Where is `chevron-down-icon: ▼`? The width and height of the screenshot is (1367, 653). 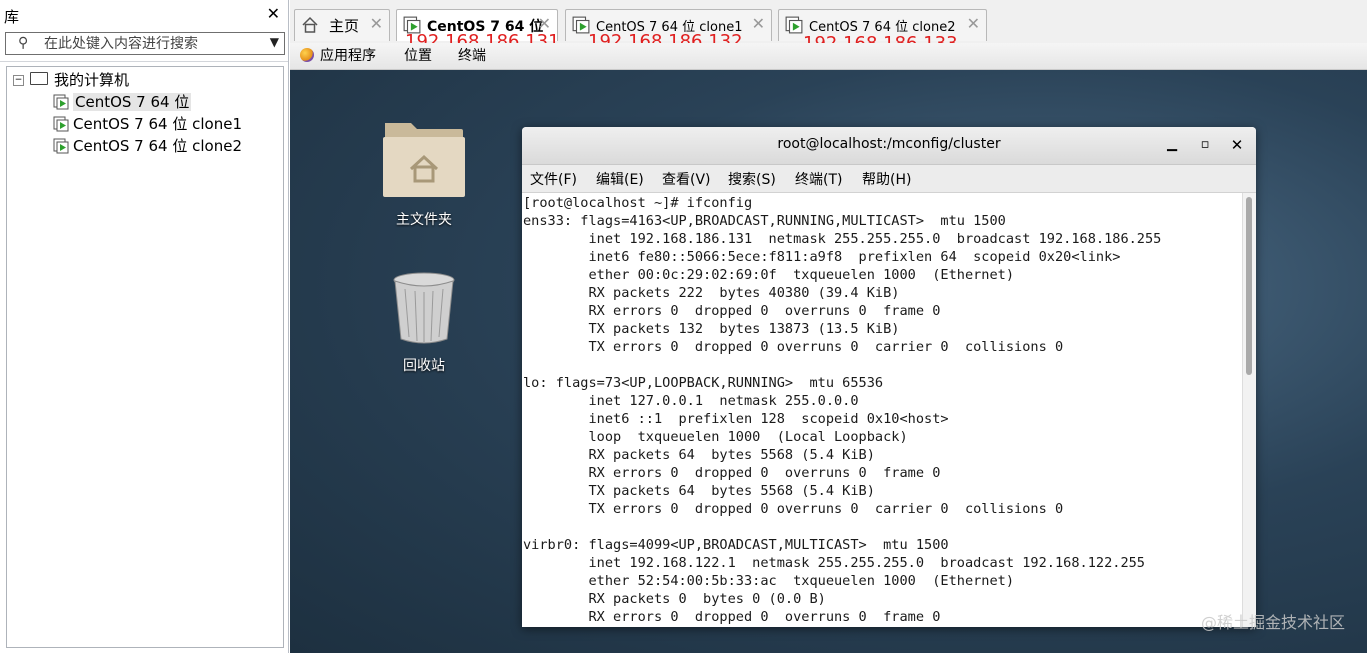 chevron-down-icon: ▼ is located at coordinates (274, 42).